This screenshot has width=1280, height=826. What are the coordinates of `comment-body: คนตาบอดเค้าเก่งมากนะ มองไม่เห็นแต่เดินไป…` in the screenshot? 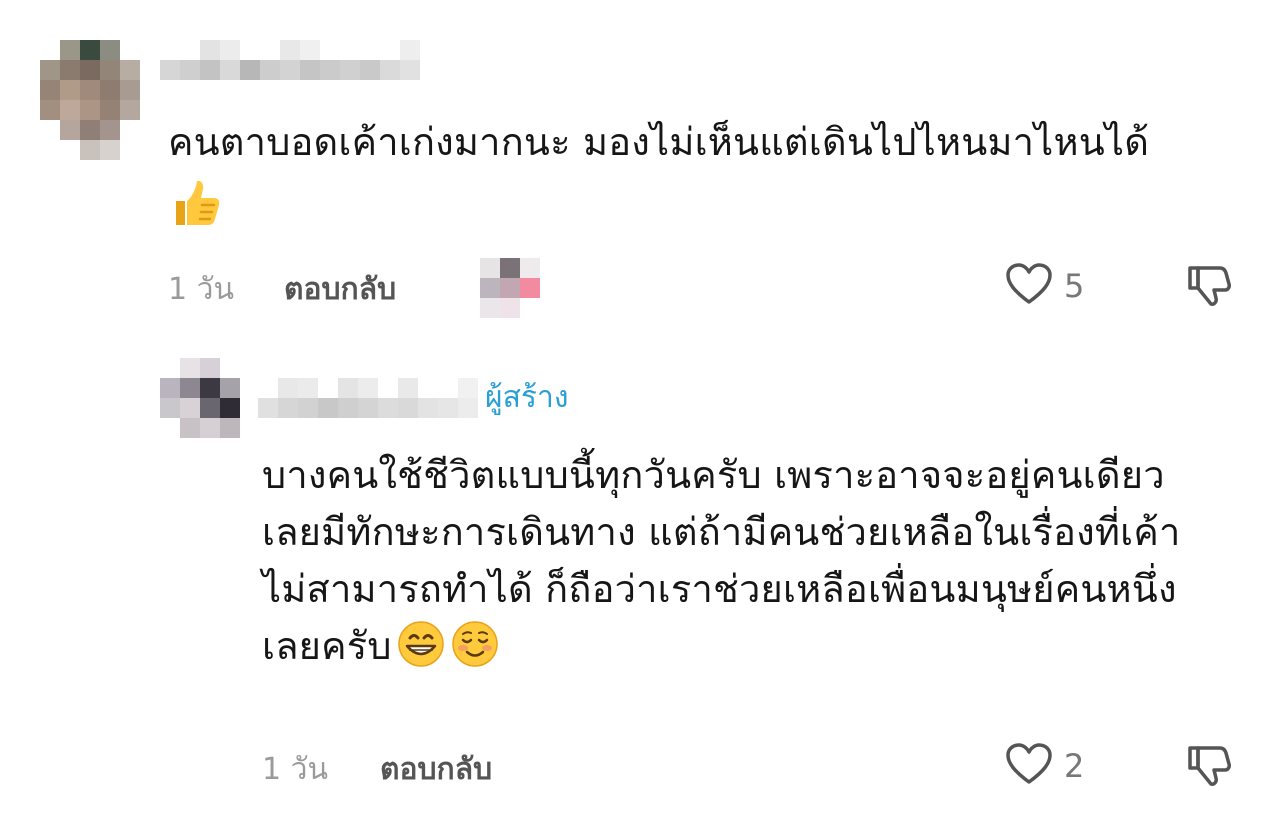 It's located at (713, 180).